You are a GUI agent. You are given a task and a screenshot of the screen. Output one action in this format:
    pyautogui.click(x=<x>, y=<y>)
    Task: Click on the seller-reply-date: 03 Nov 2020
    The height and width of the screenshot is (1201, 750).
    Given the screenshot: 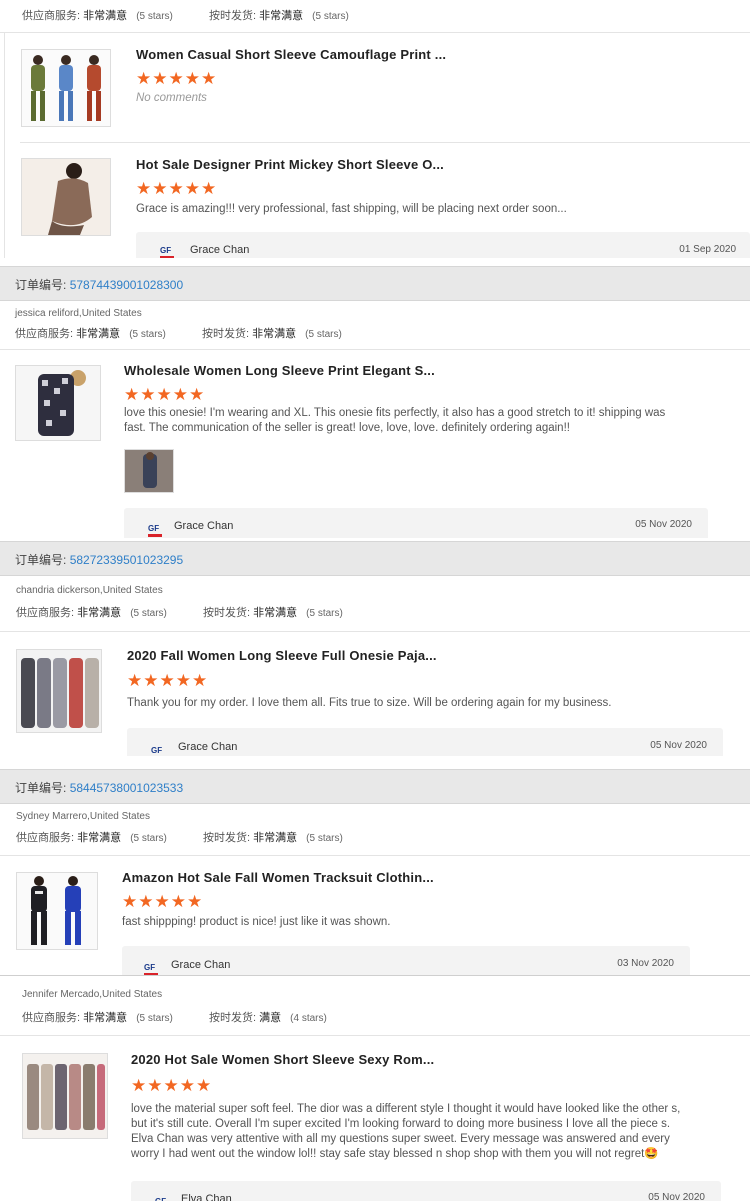 What is the action you would take?
    pyautogui.click(x=645, y=963)
    